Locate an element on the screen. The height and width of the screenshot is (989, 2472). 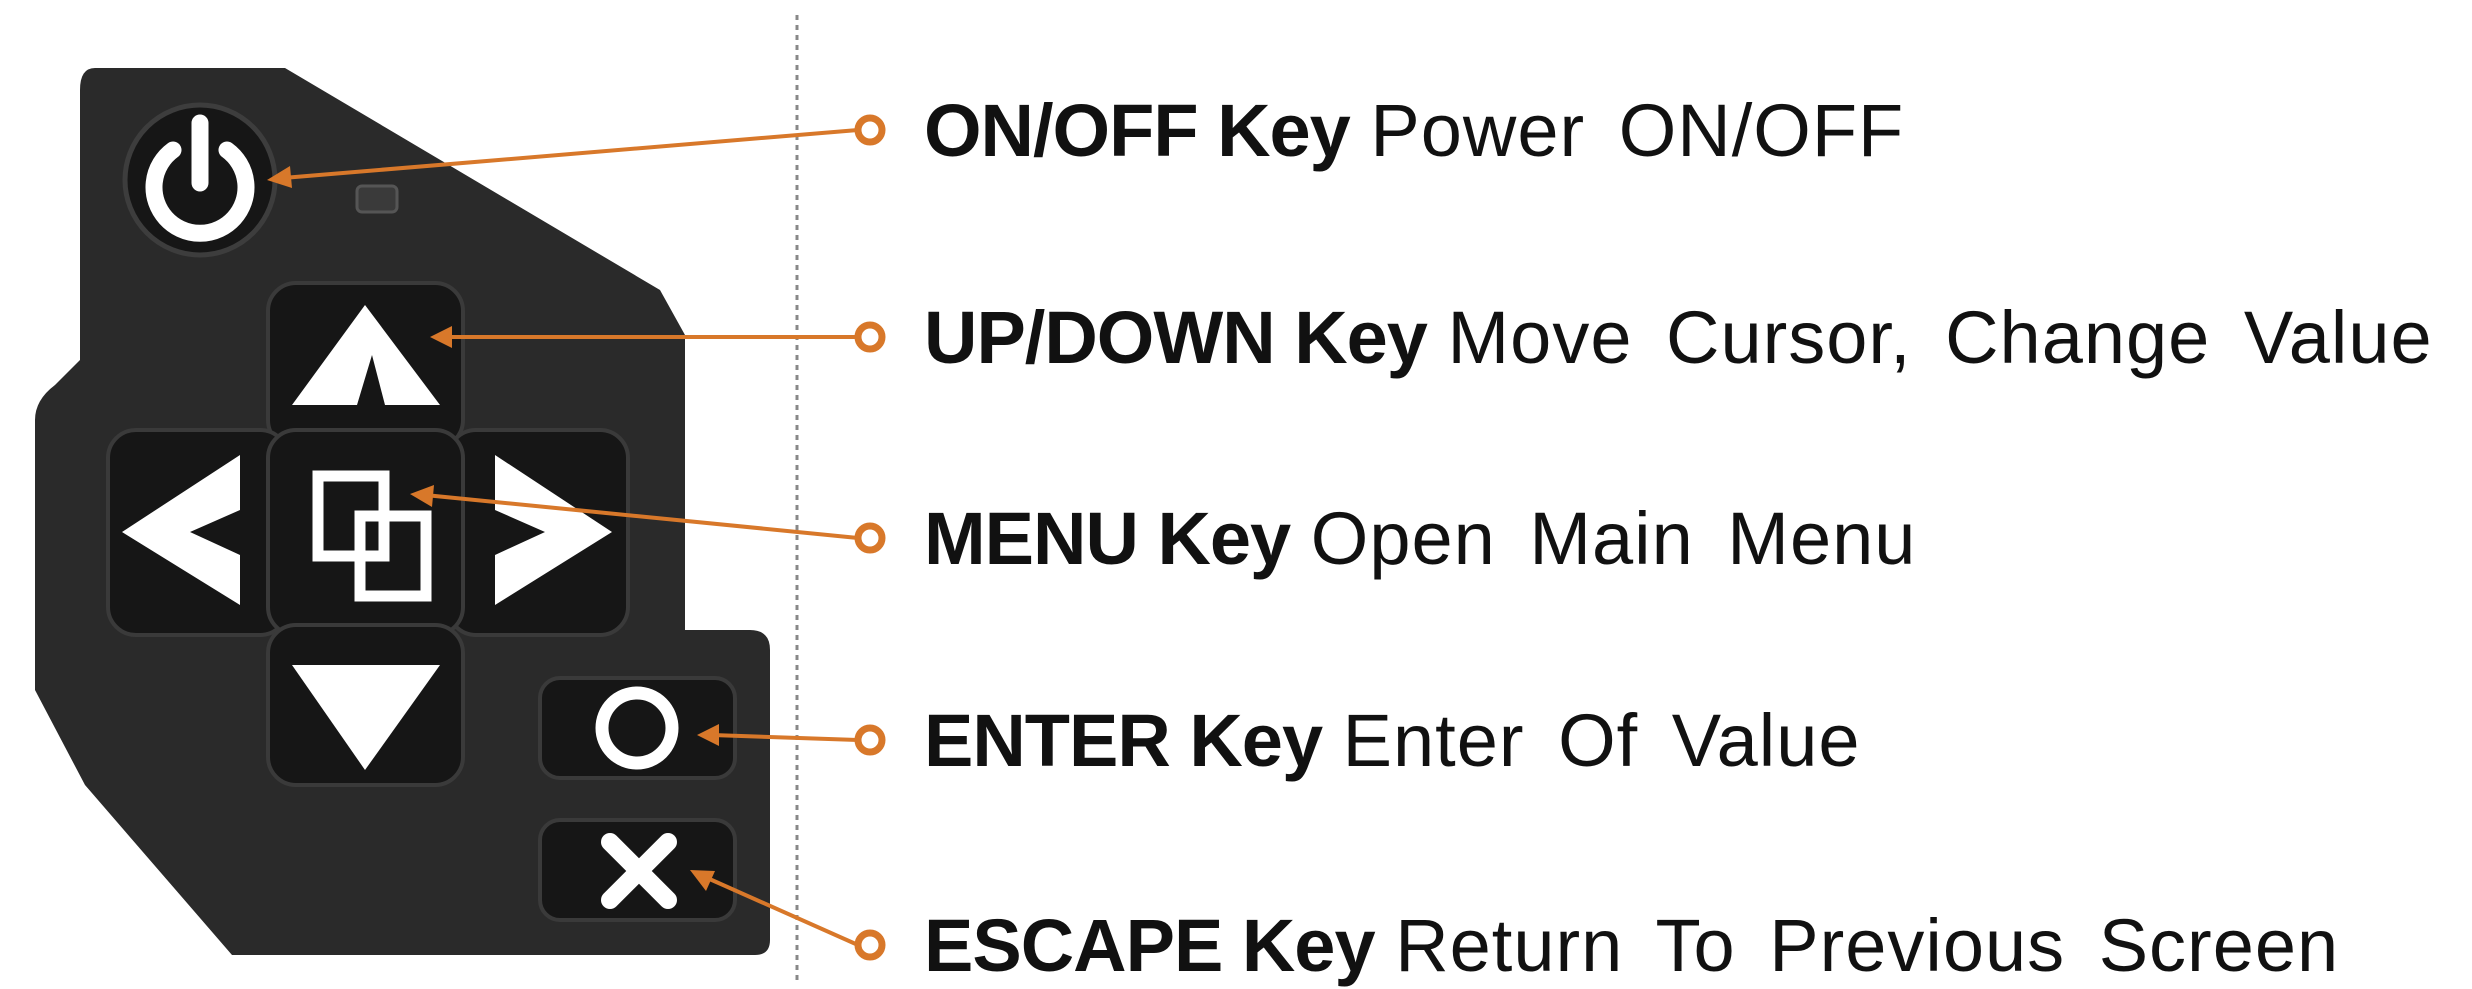
callout-marker-menu is located at coordinates (870, 538).